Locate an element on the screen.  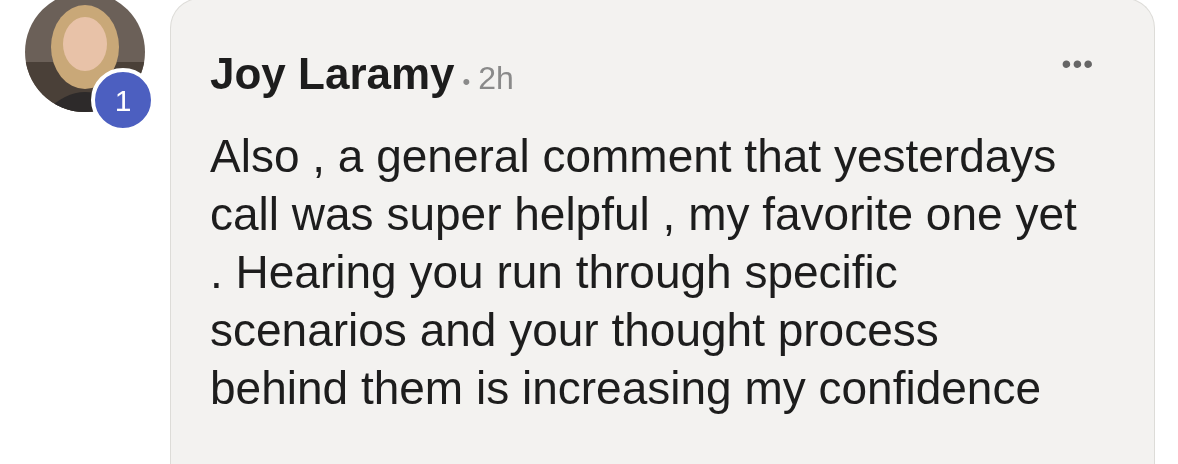
author-name: Joy Laramy is located at coordinates (332, 74).